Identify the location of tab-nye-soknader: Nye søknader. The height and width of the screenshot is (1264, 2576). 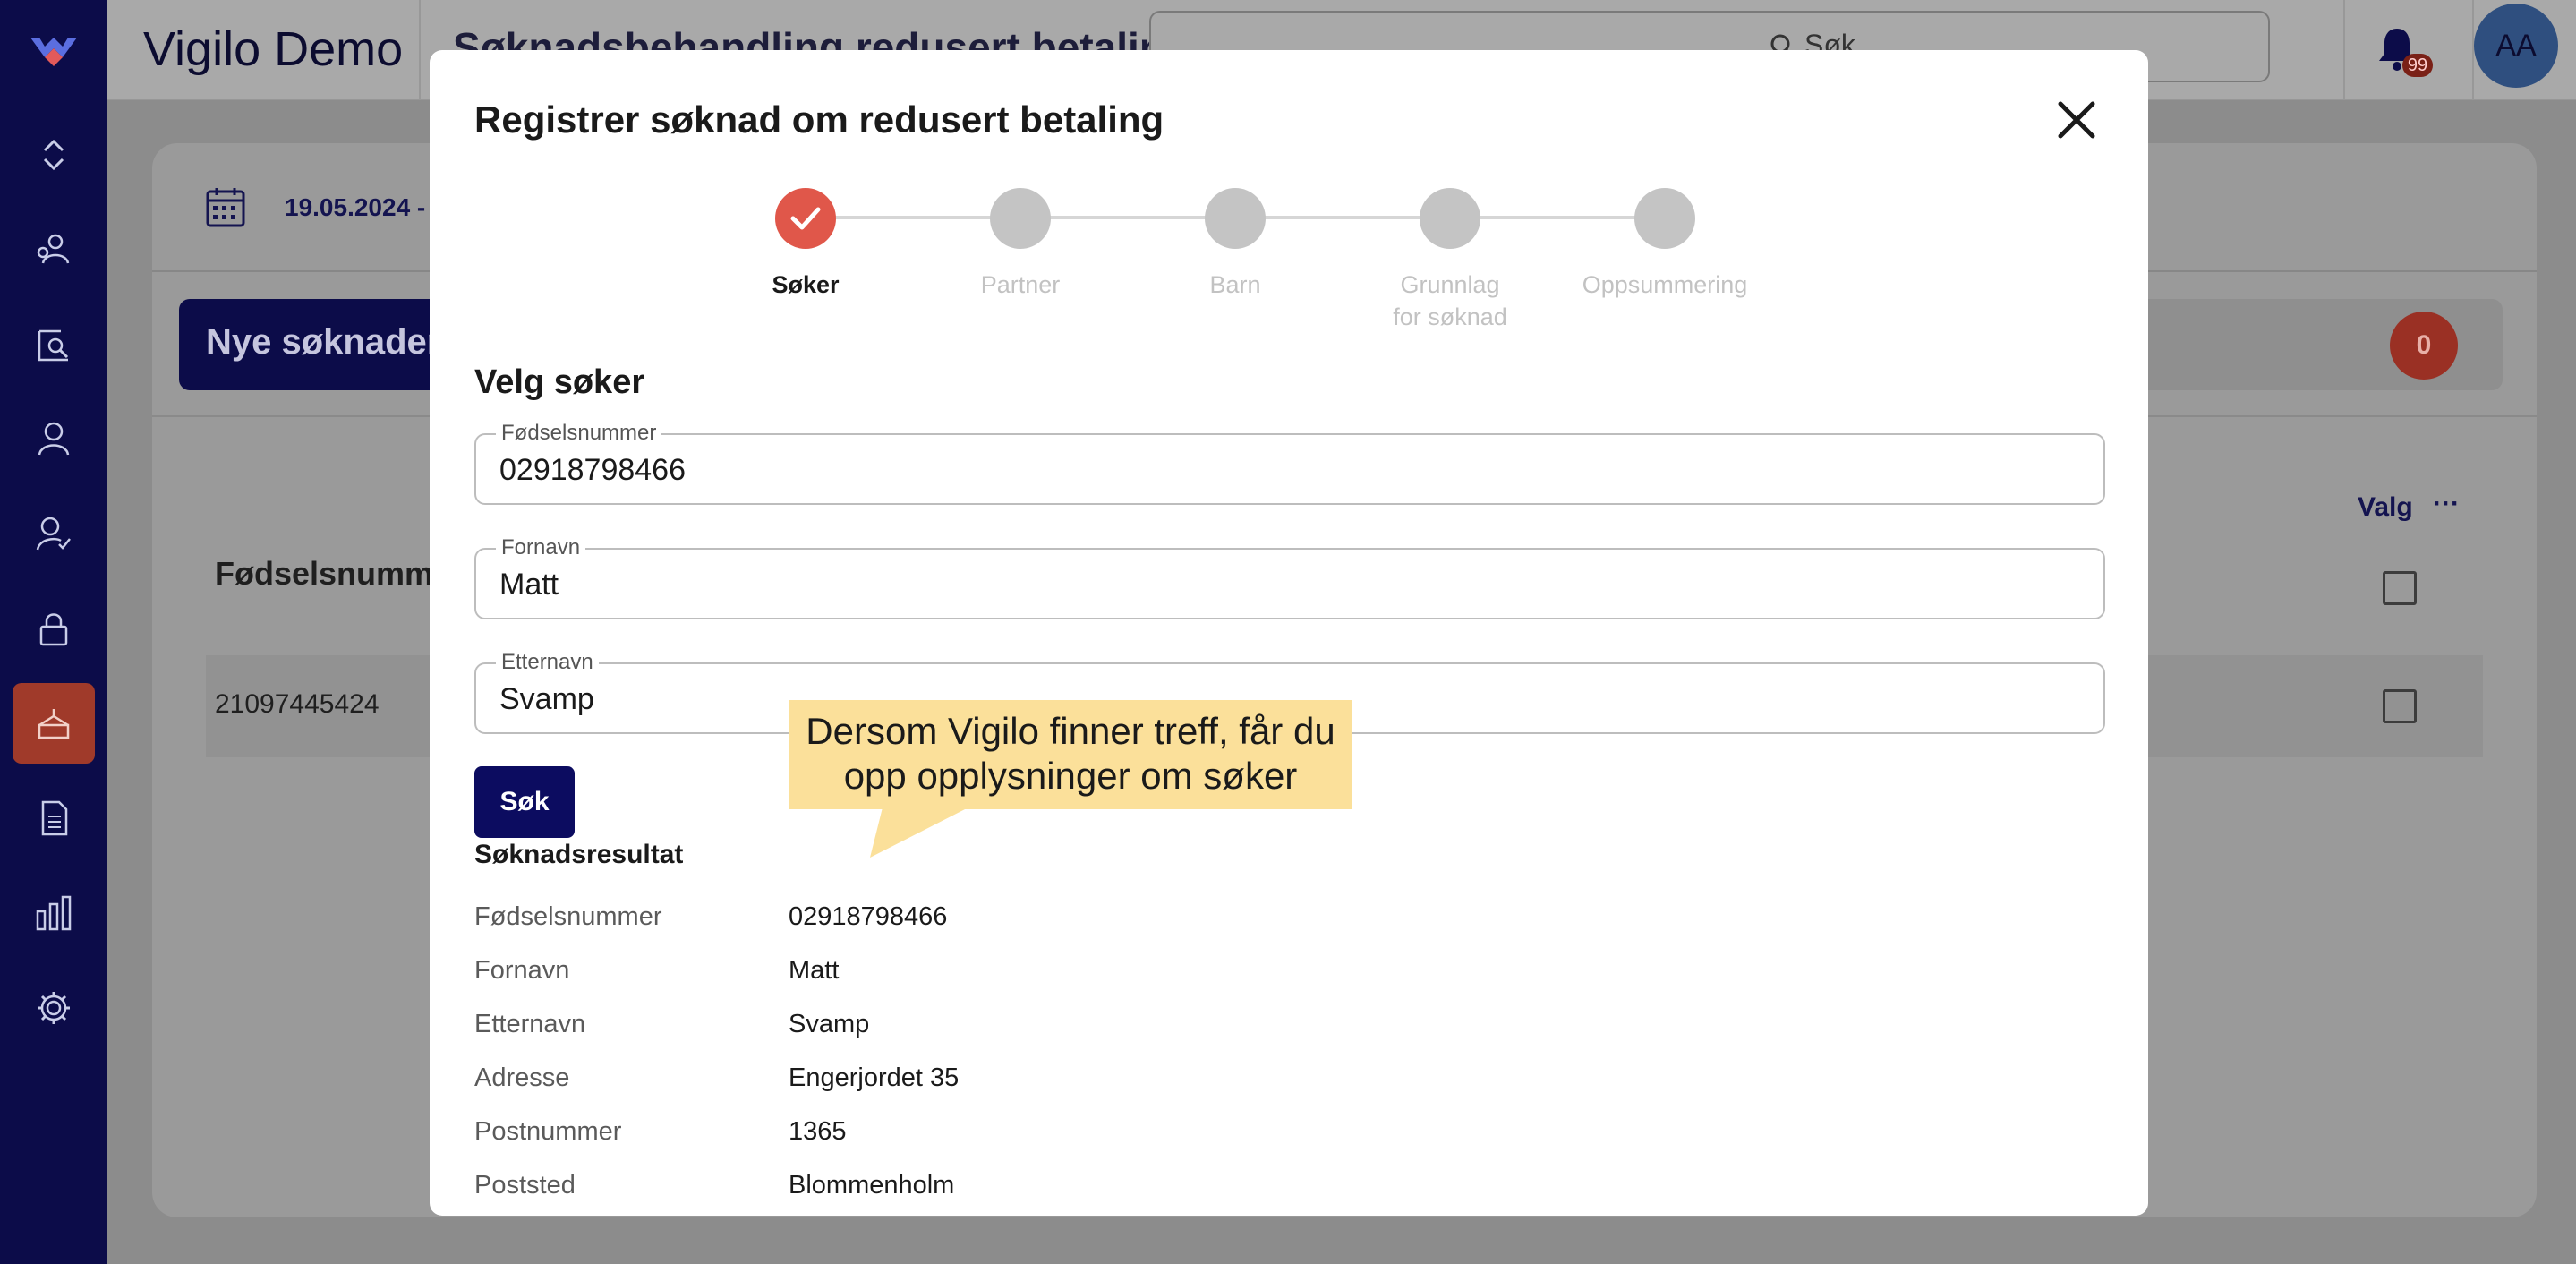
(322, 344).